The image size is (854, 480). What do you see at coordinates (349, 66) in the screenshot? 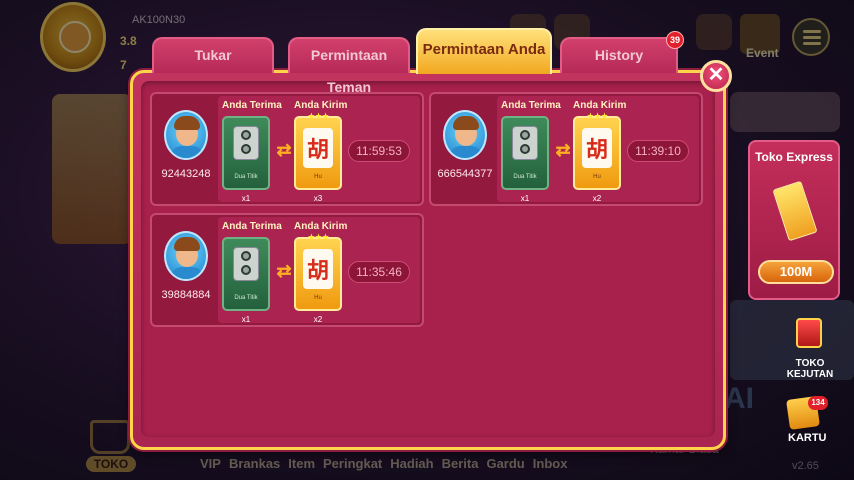
I see `tab-permintaan-teman: Permintaan Teman` at bounding box center [349, 66].